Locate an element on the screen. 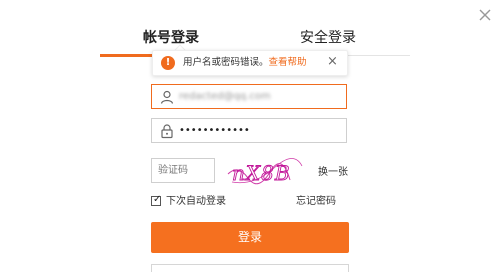 The height and width of the screenshot is (272, 500). secondary-button-edge is located at coordinates (250, 268).